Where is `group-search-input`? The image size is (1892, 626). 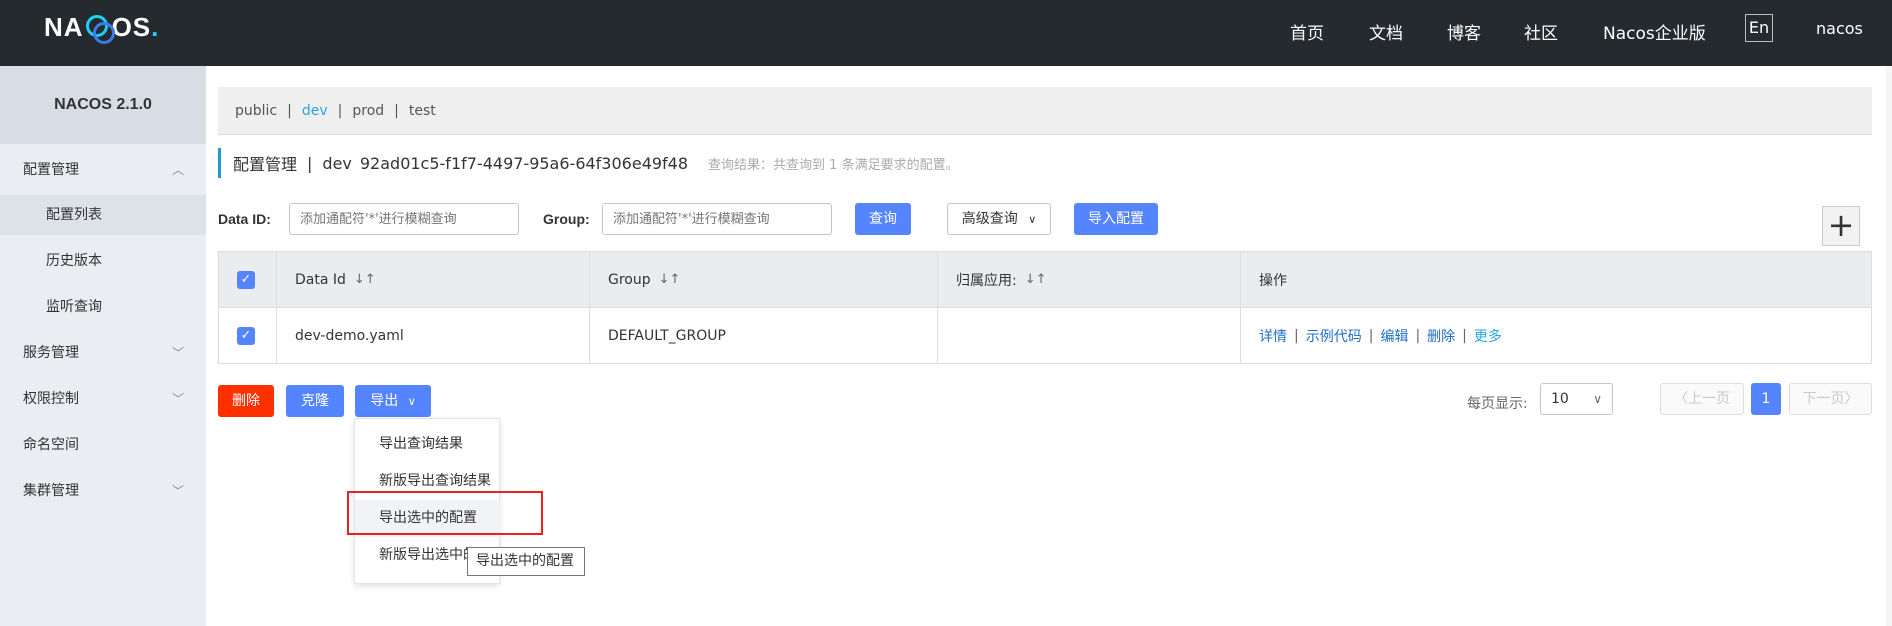 group-search-input is located at coordinates (717, 219).